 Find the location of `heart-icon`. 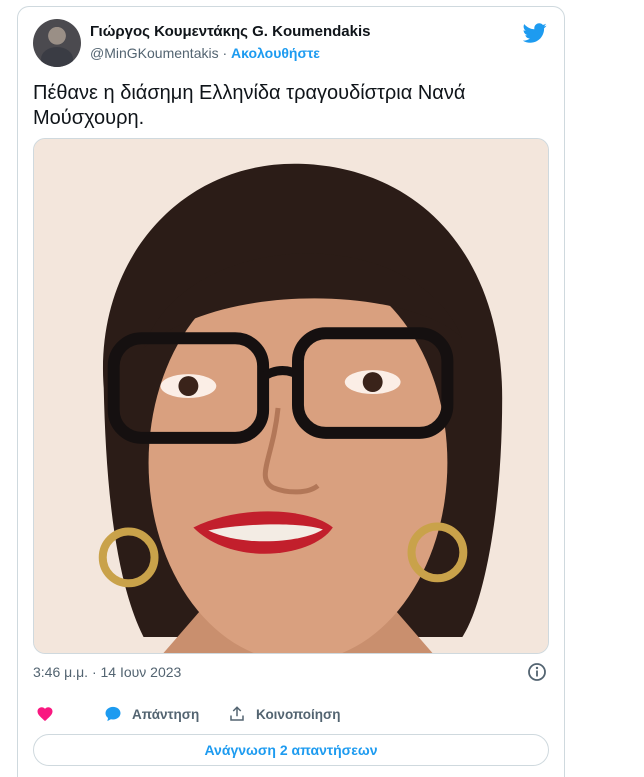

heart-icon is located at coordinates (45, 714).